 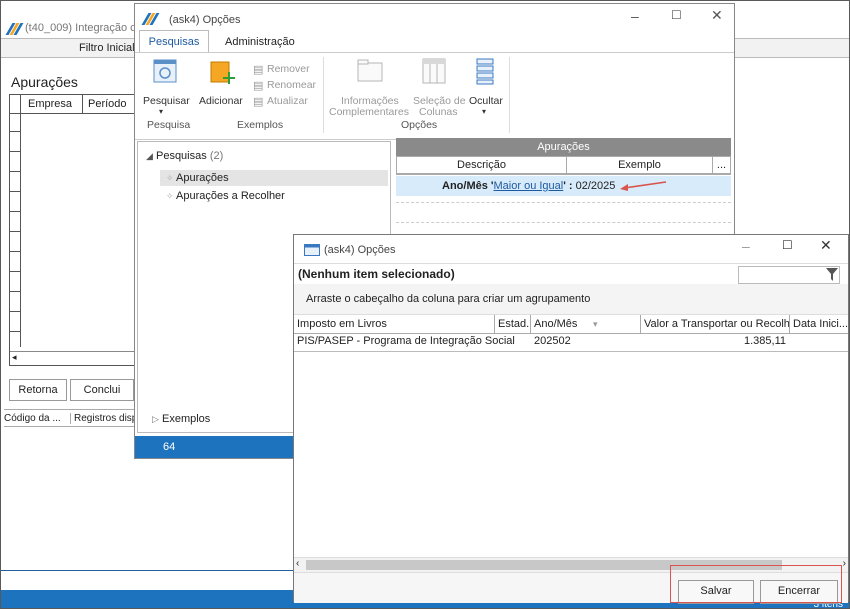 I want to click on scroll-left-icon: ‹, so click(x=297, y=563).